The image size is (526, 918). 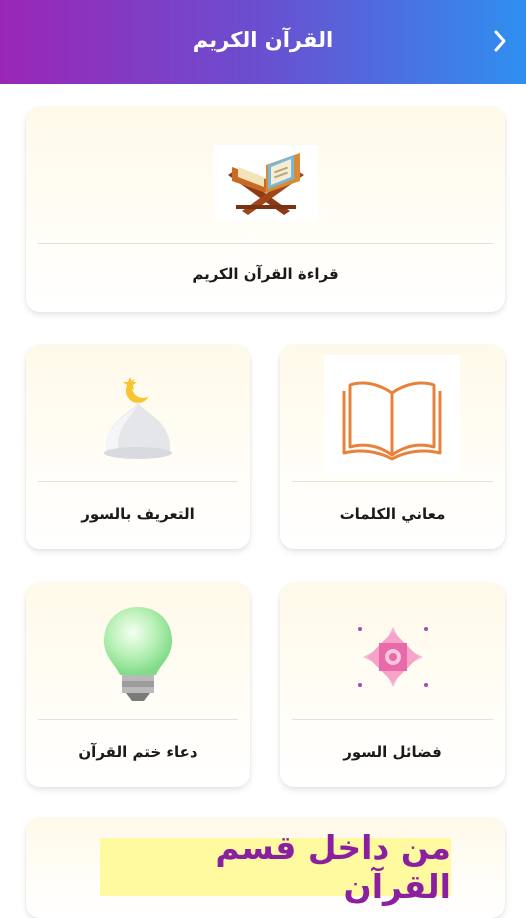 What do you see at coordinates (138, 417) in the screenshot?
I see `mosque-dome-icon` at bounding box center [138, 417].